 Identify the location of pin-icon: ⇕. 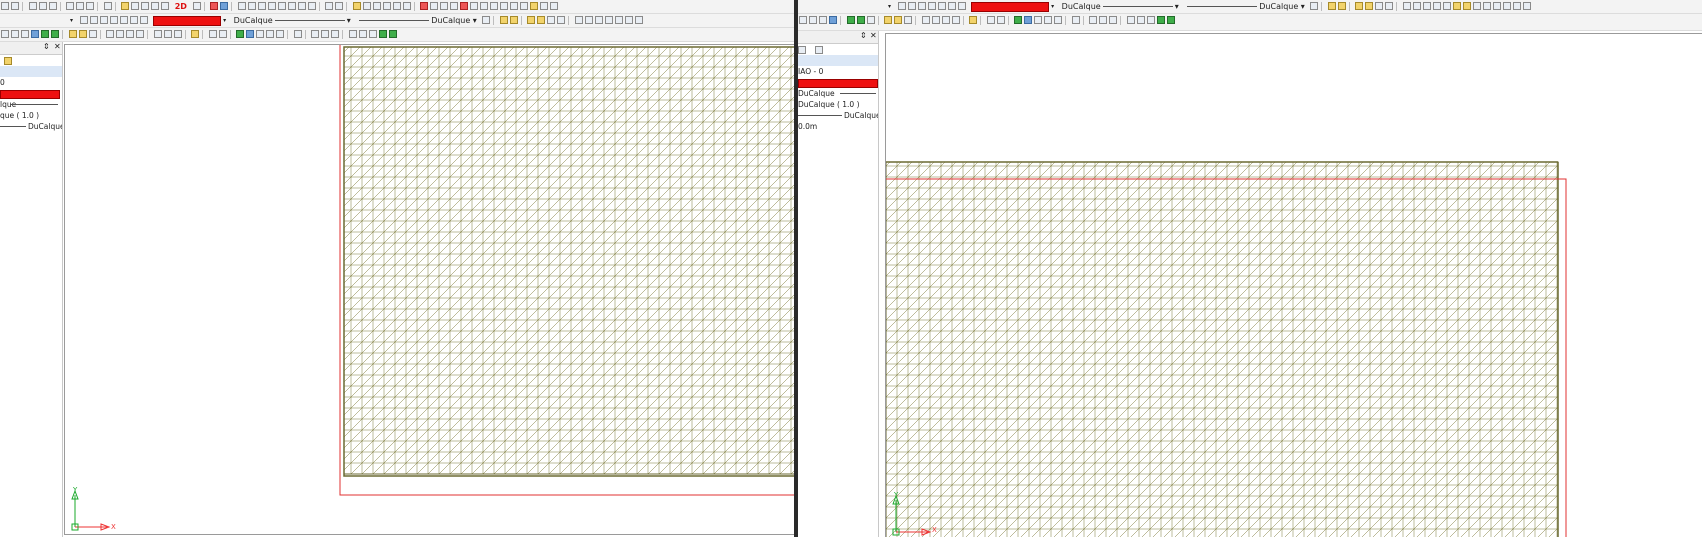
(46, 46).